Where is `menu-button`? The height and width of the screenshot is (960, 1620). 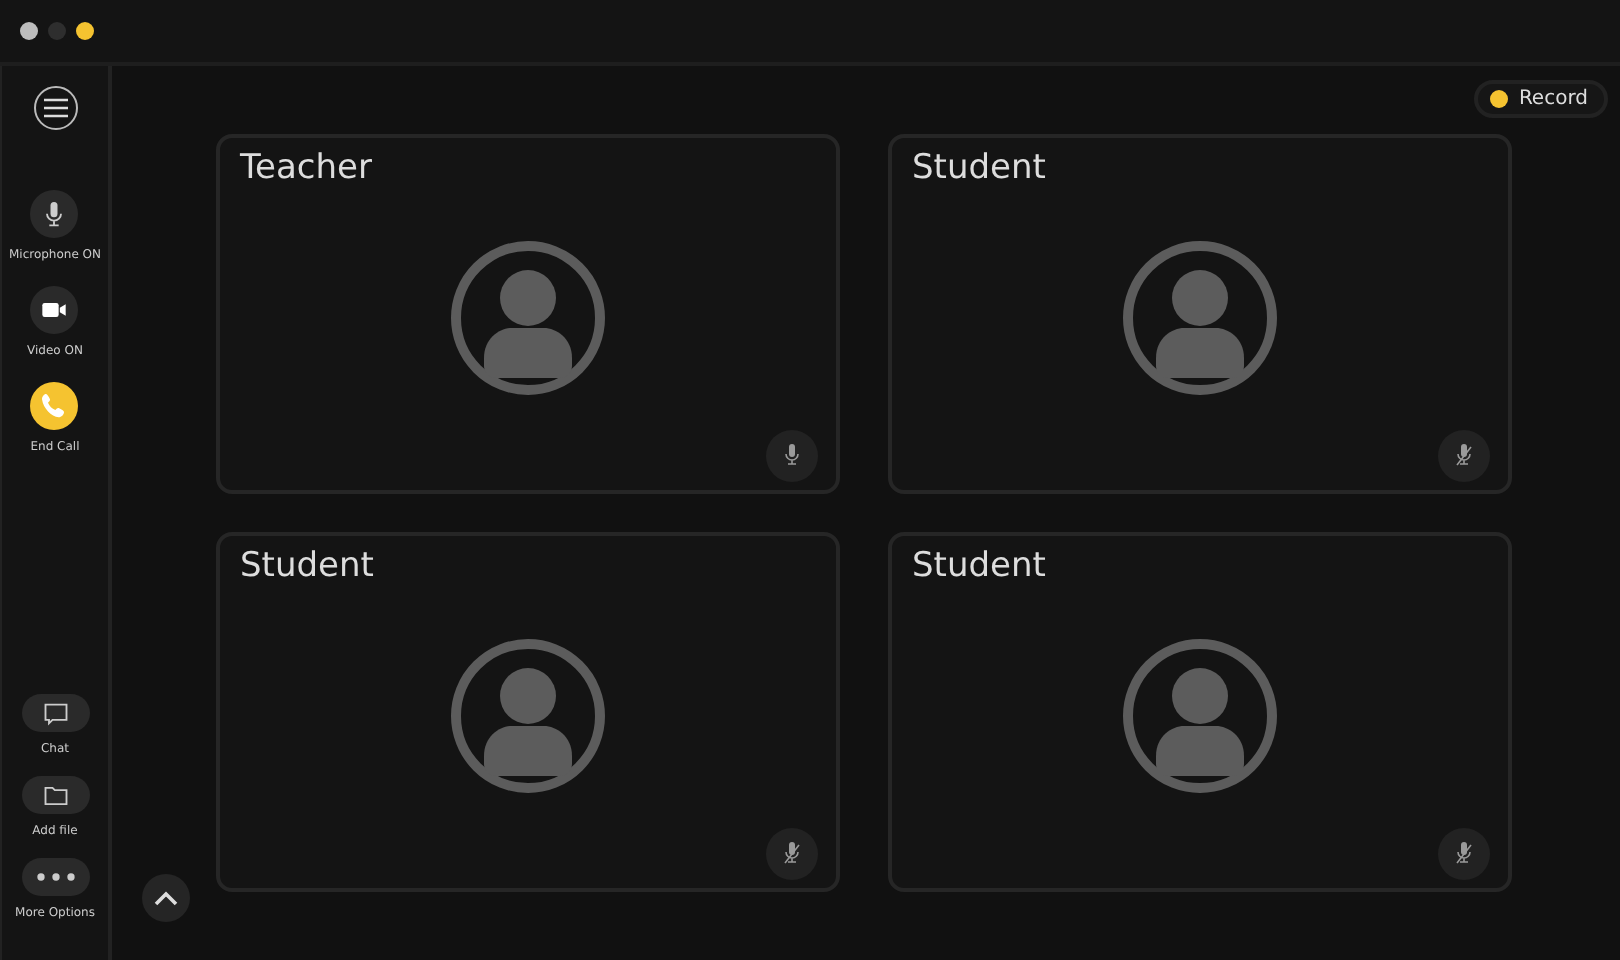 menu-button is located at coordinates (55, 108).